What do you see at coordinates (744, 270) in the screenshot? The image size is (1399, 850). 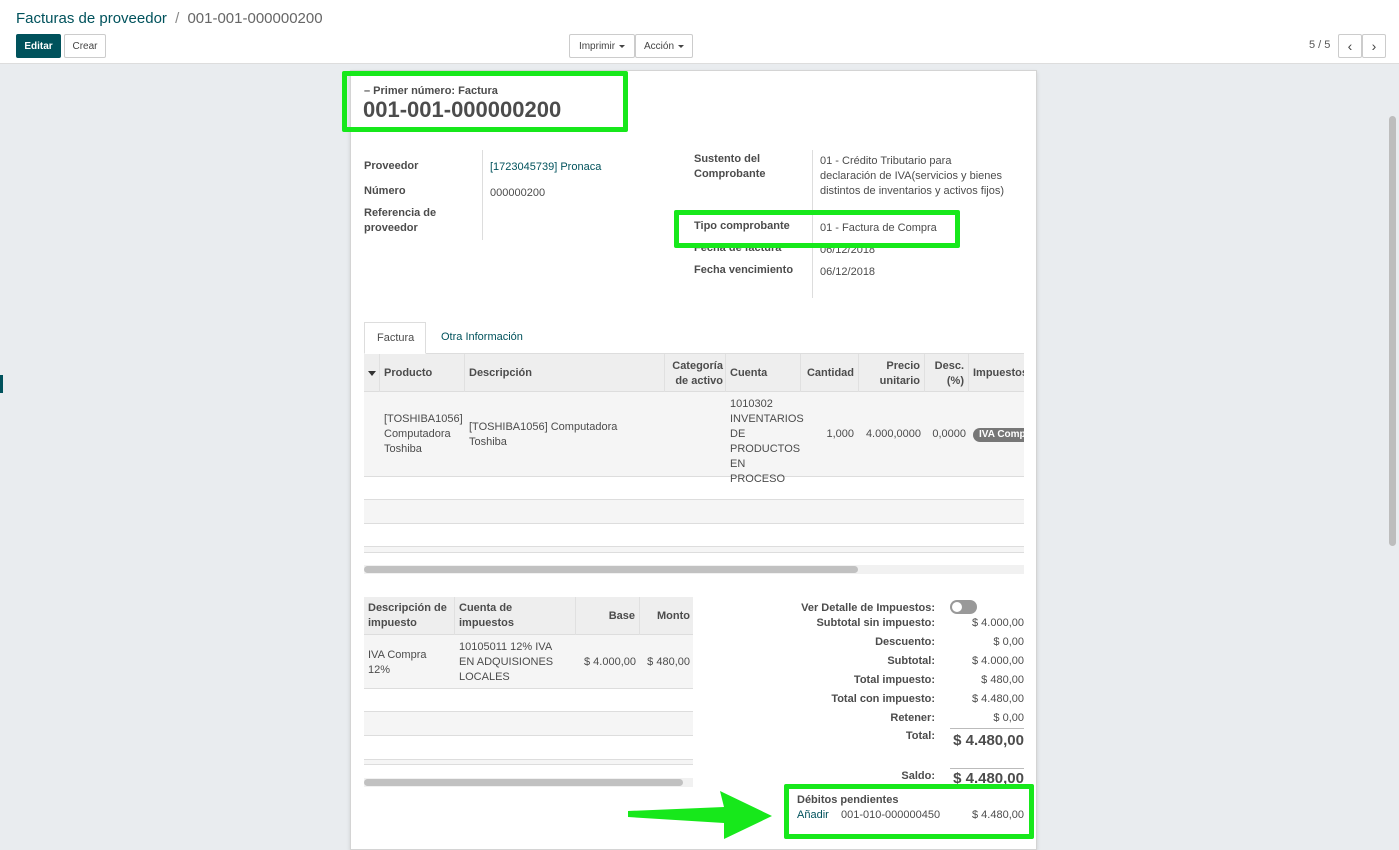 I see `field-label-fecha-vencimiento: Fecha vencimiento` at bounding box center [744, 270].